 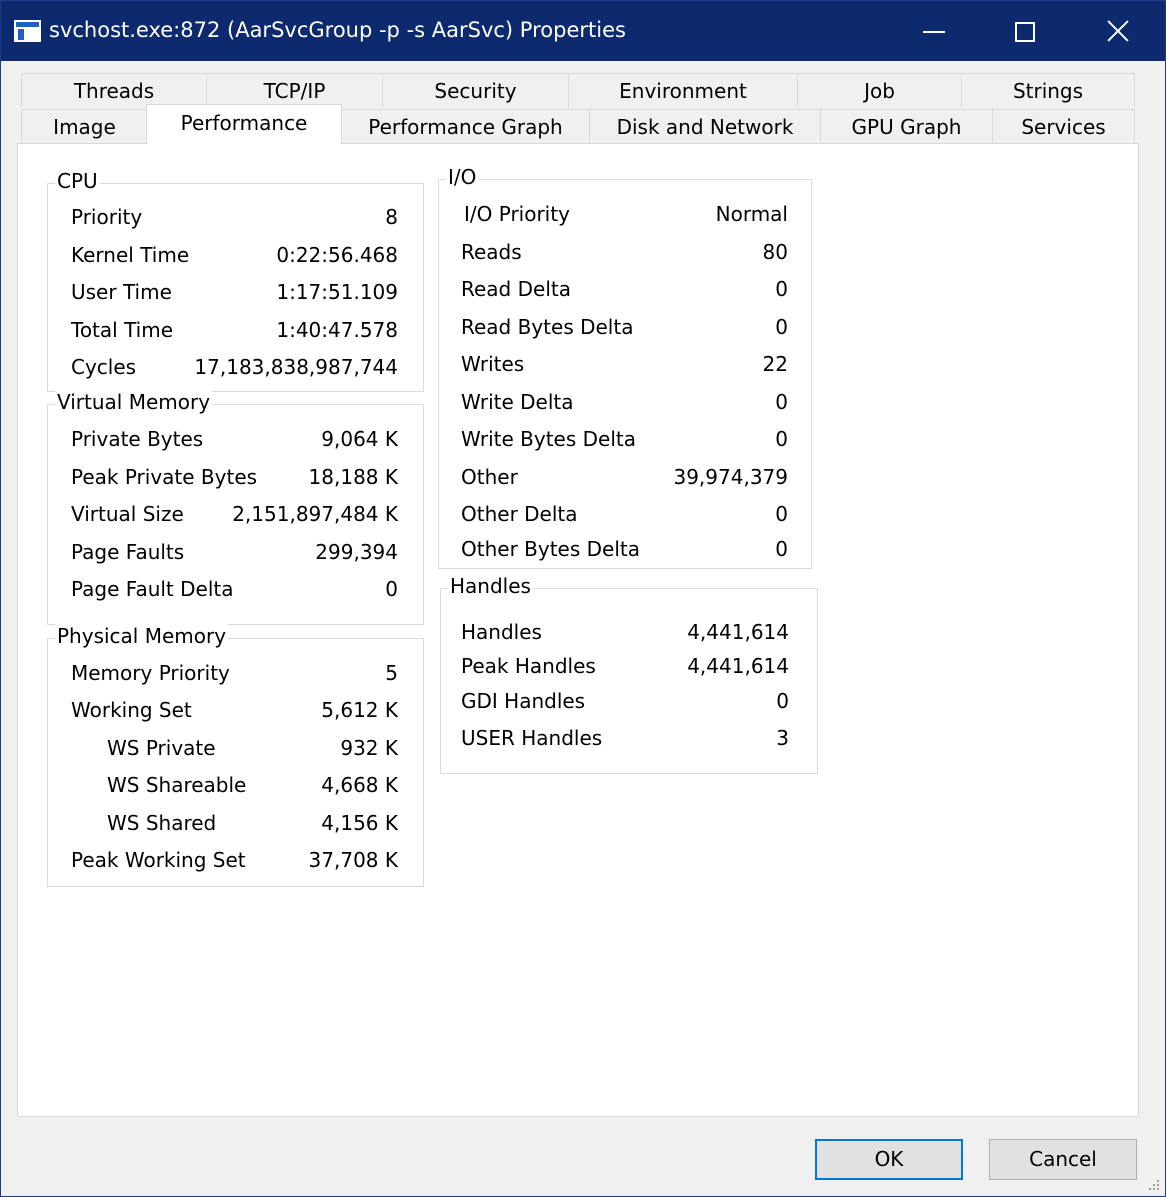 What do you see at coordinates (235, 219) in the screenshot?
I see `cpu-row-priority: Priority 8` at bounding box center [235, 219].